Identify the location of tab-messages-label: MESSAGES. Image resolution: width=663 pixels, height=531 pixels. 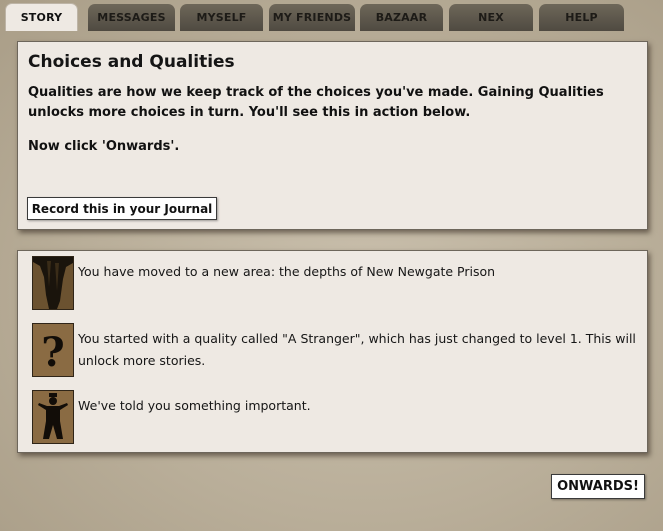
(131, 17).